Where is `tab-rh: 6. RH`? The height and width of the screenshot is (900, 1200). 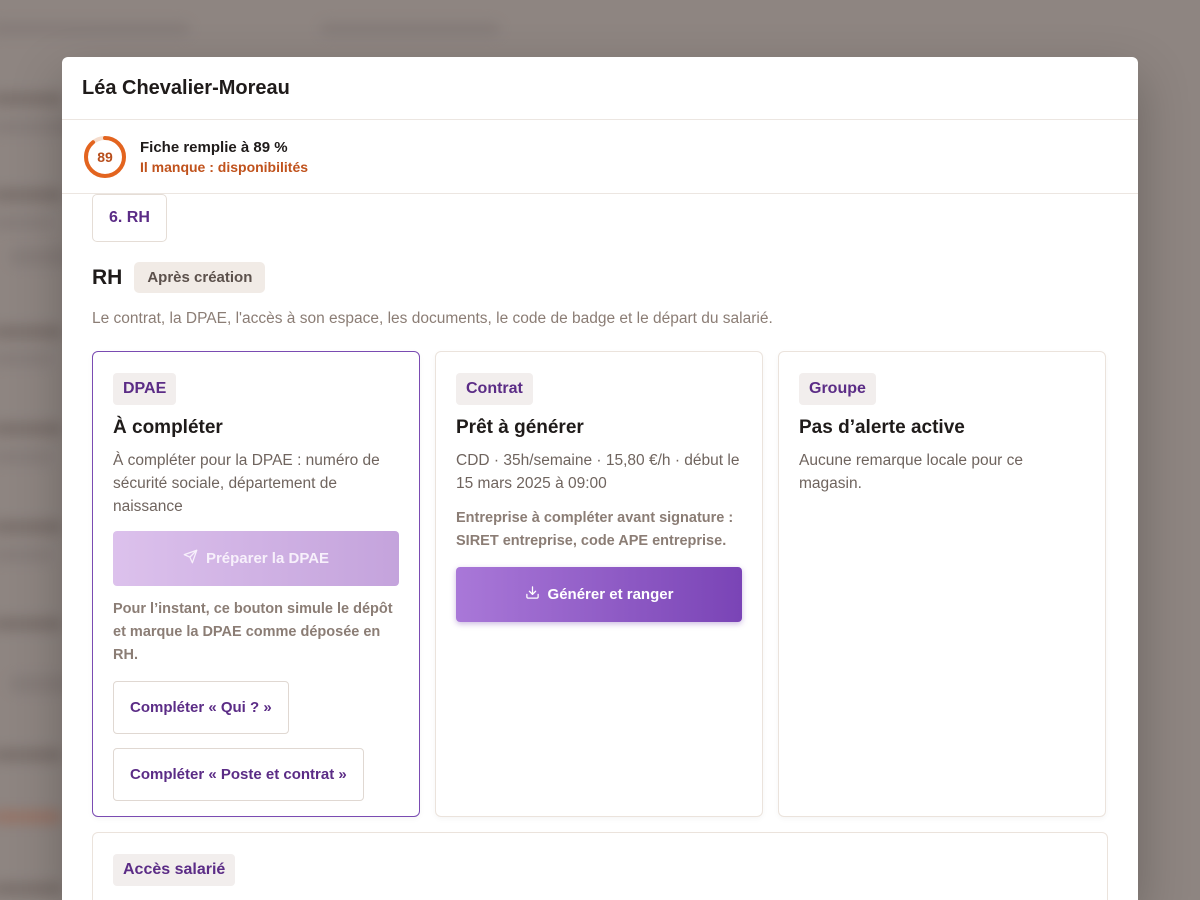
tab-rh: 6. RH is located at coordinates (129, 218).